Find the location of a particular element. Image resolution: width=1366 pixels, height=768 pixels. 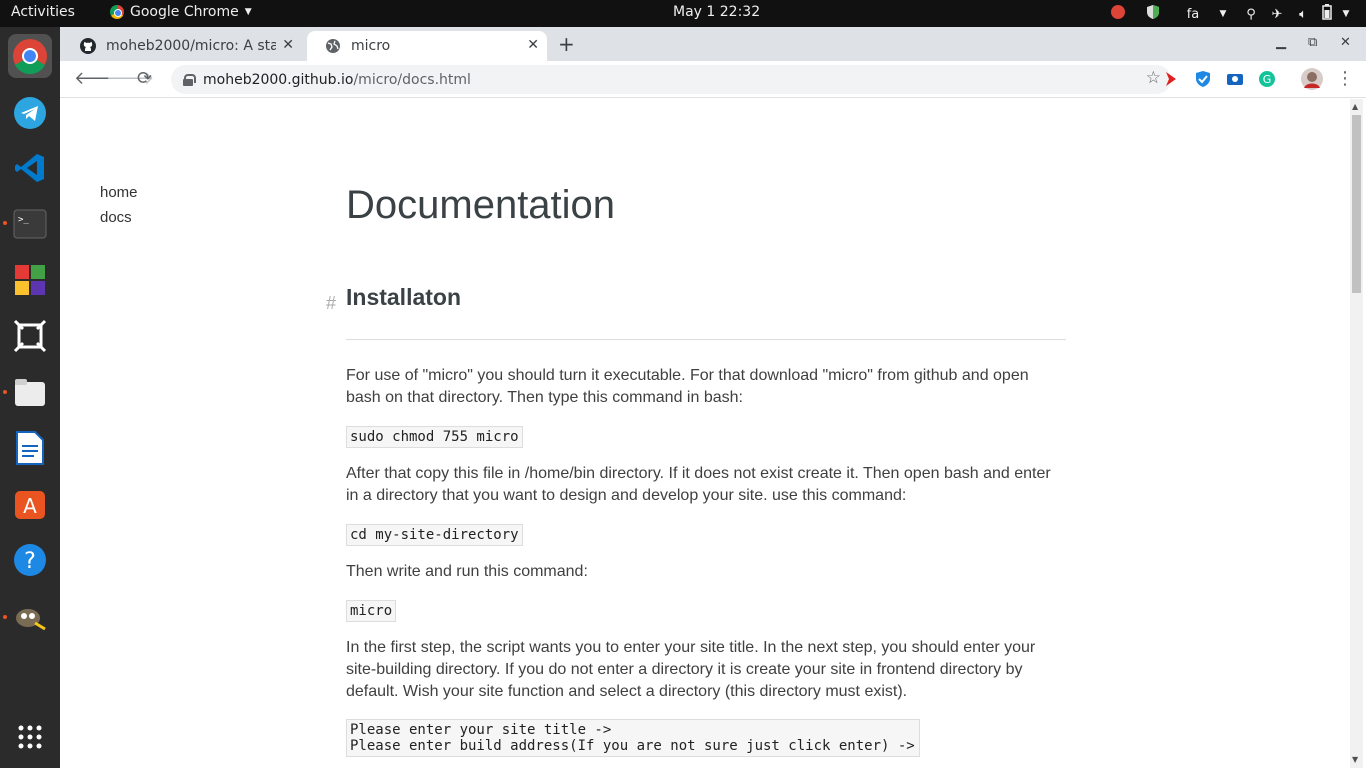

grammarly-extension-icon: G is located at coordinates (1267, 79).